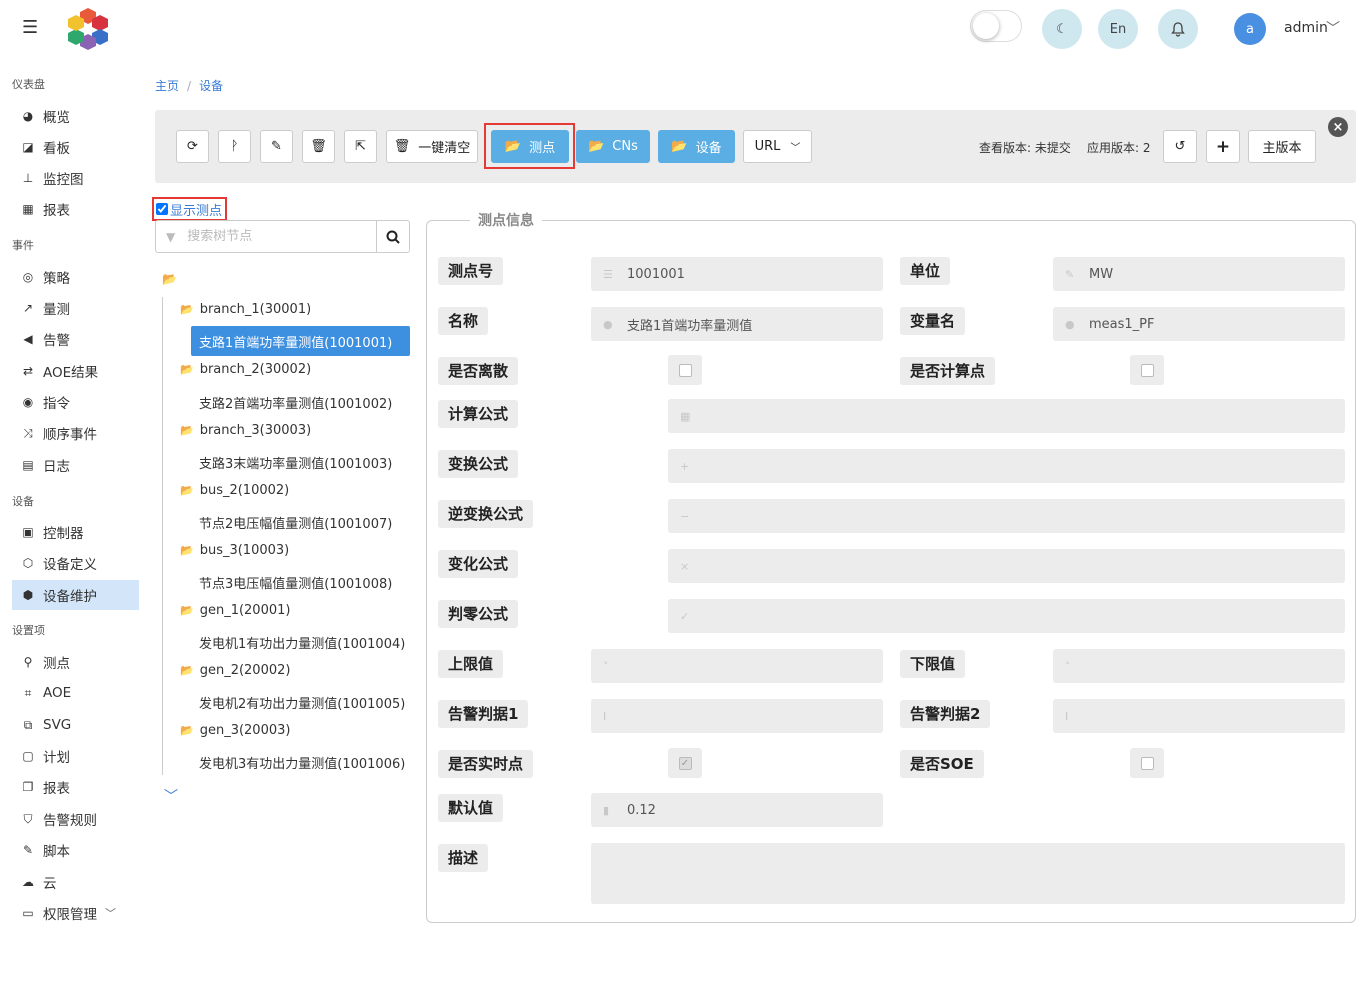 Image resolution: width=1367 pixels, height=985 pixels. What do you see at coordinates (530, 146) in the screenshot?
I see `points-button: 📂 测点` at bounding box center [530, 146].